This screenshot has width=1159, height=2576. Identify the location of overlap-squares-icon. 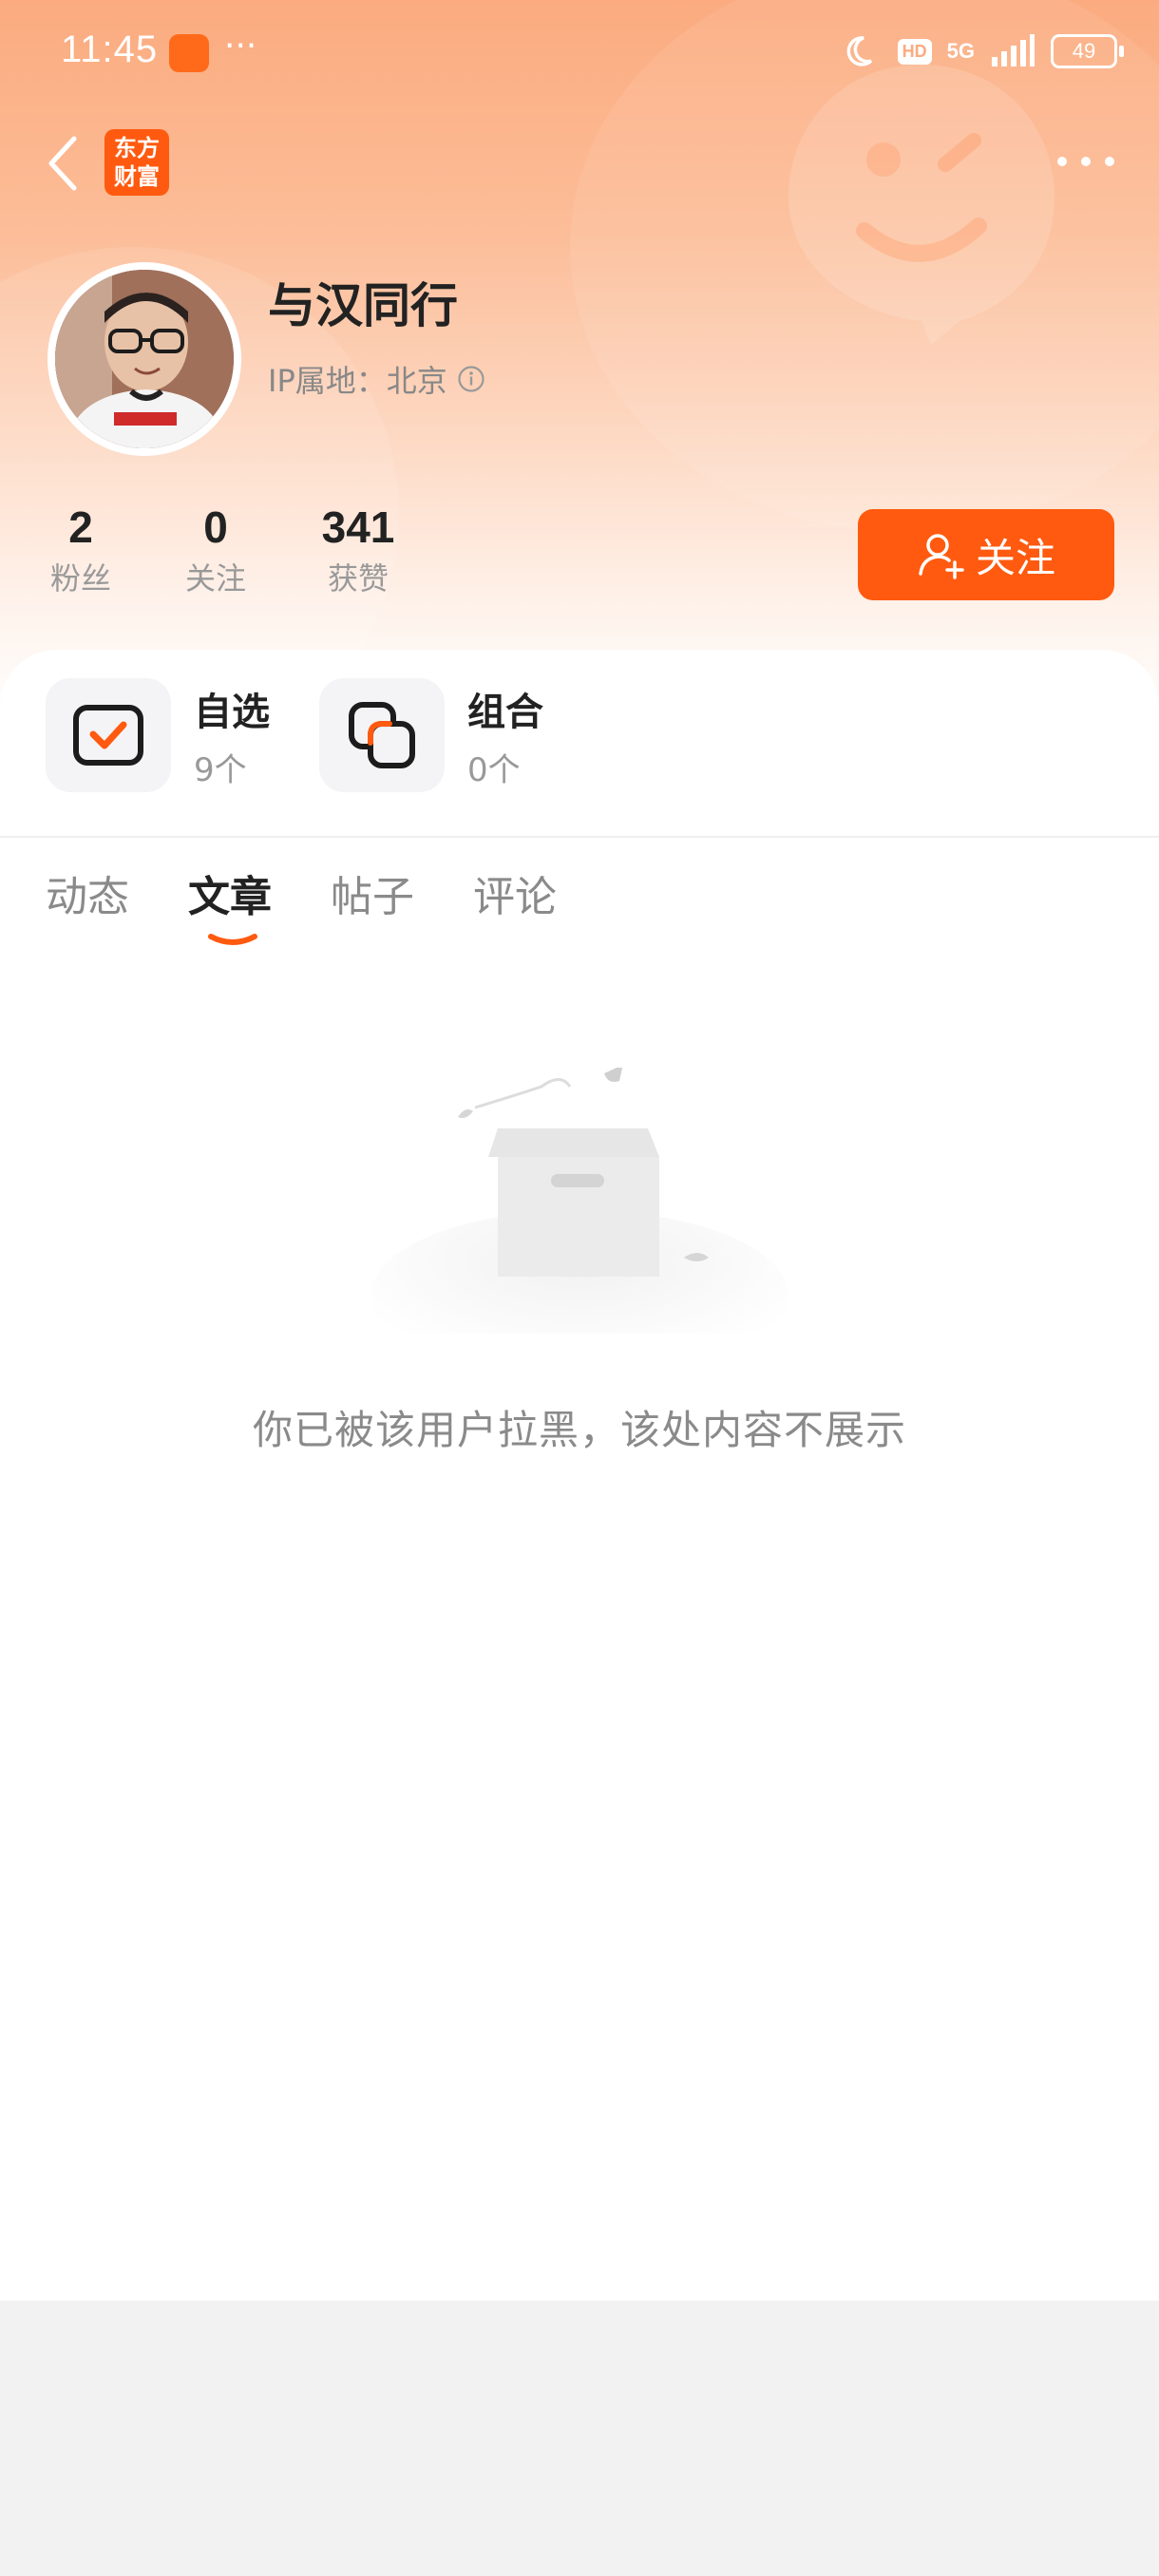
(382, 735).